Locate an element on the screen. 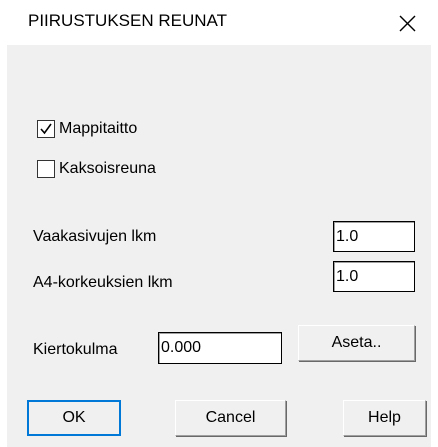 This screenshot has width=438, height=447. close-icon is located at coordinates (407, 23).